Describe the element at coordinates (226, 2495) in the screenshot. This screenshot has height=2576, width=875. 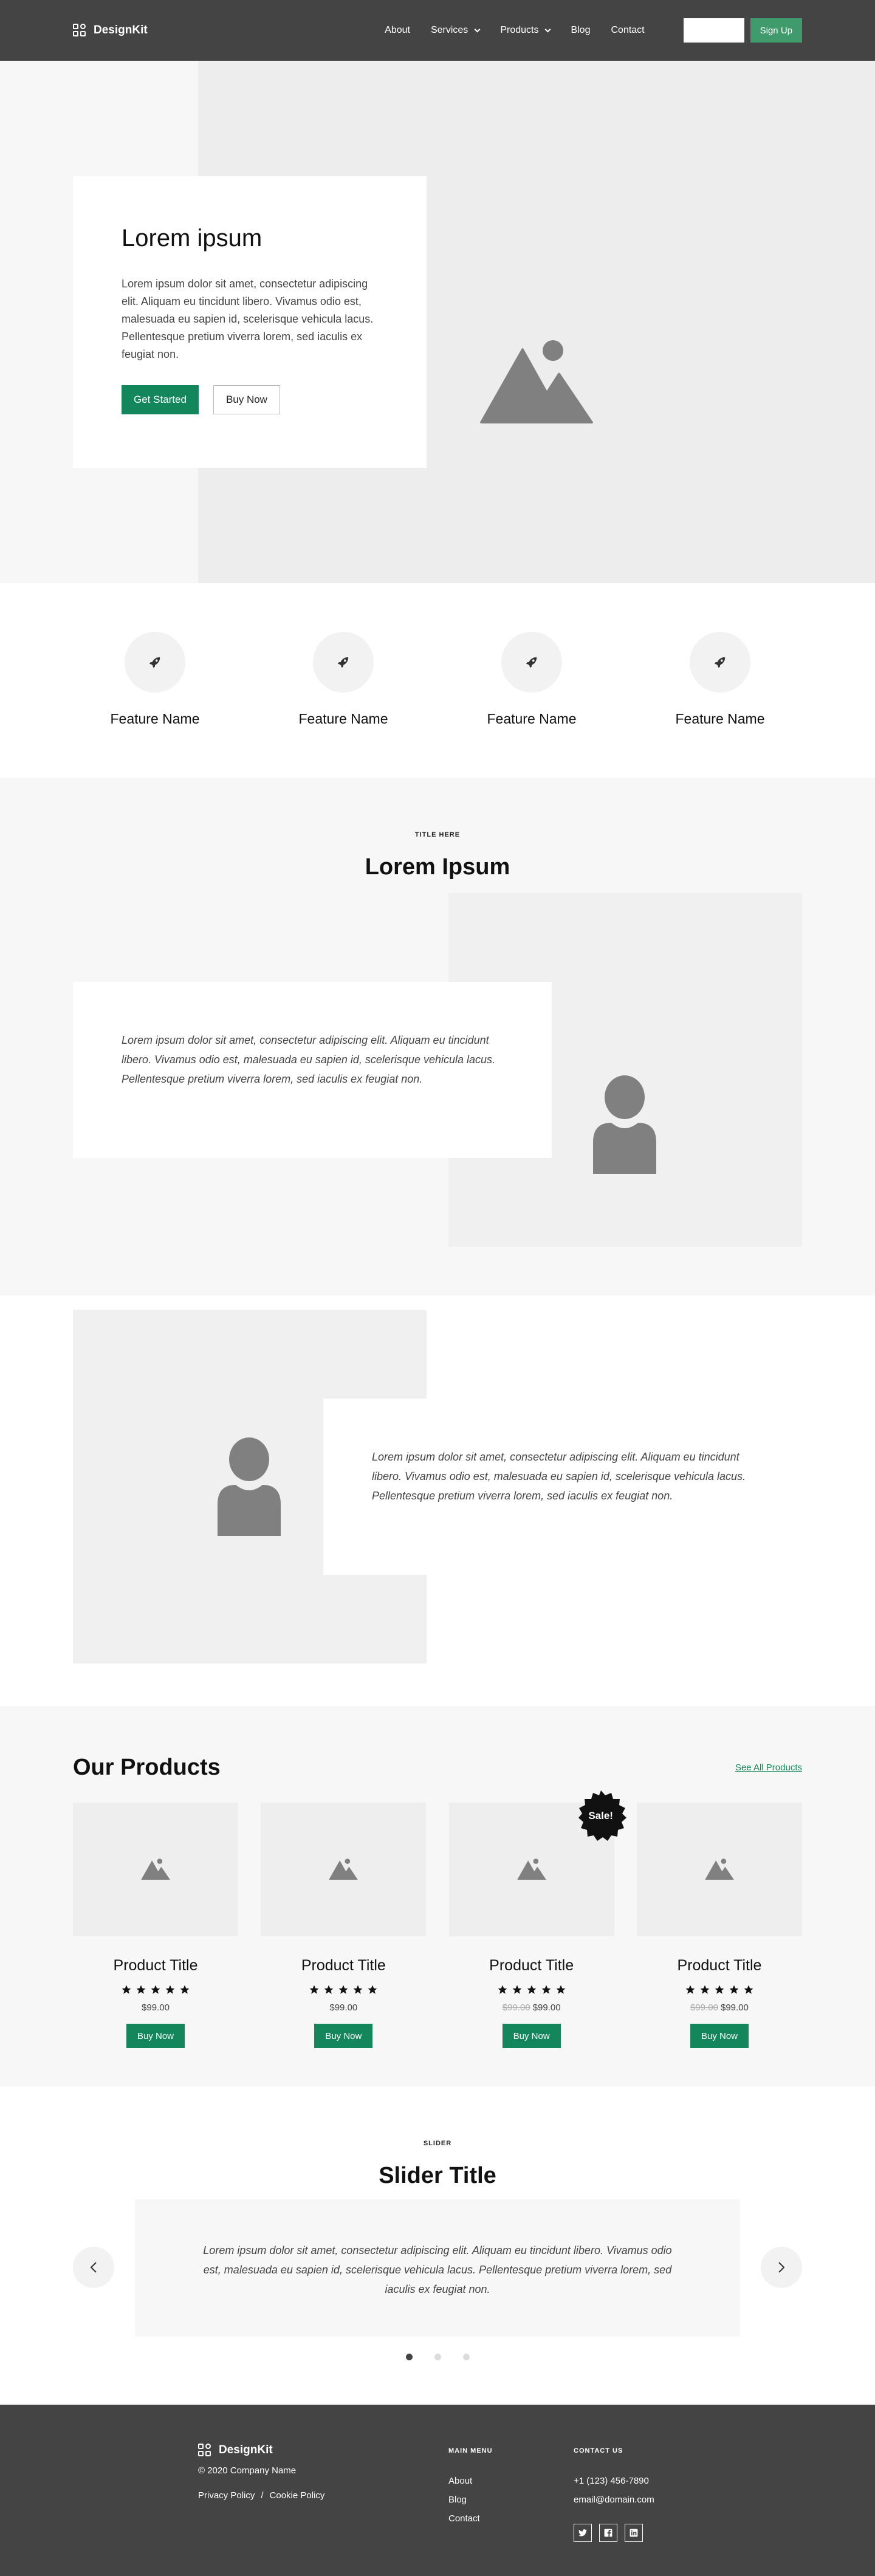
I see `privacy-policy-link: Privacy Policy` at that location.